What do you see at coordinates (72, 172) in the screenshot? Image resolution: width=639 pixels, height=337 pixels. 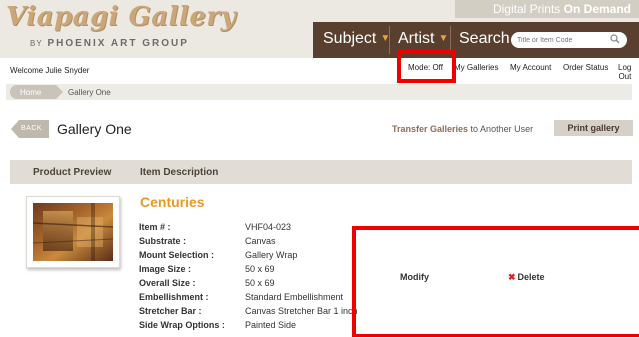 I see `col-product-preview: Product Preview` at bounding box center [72, 172].